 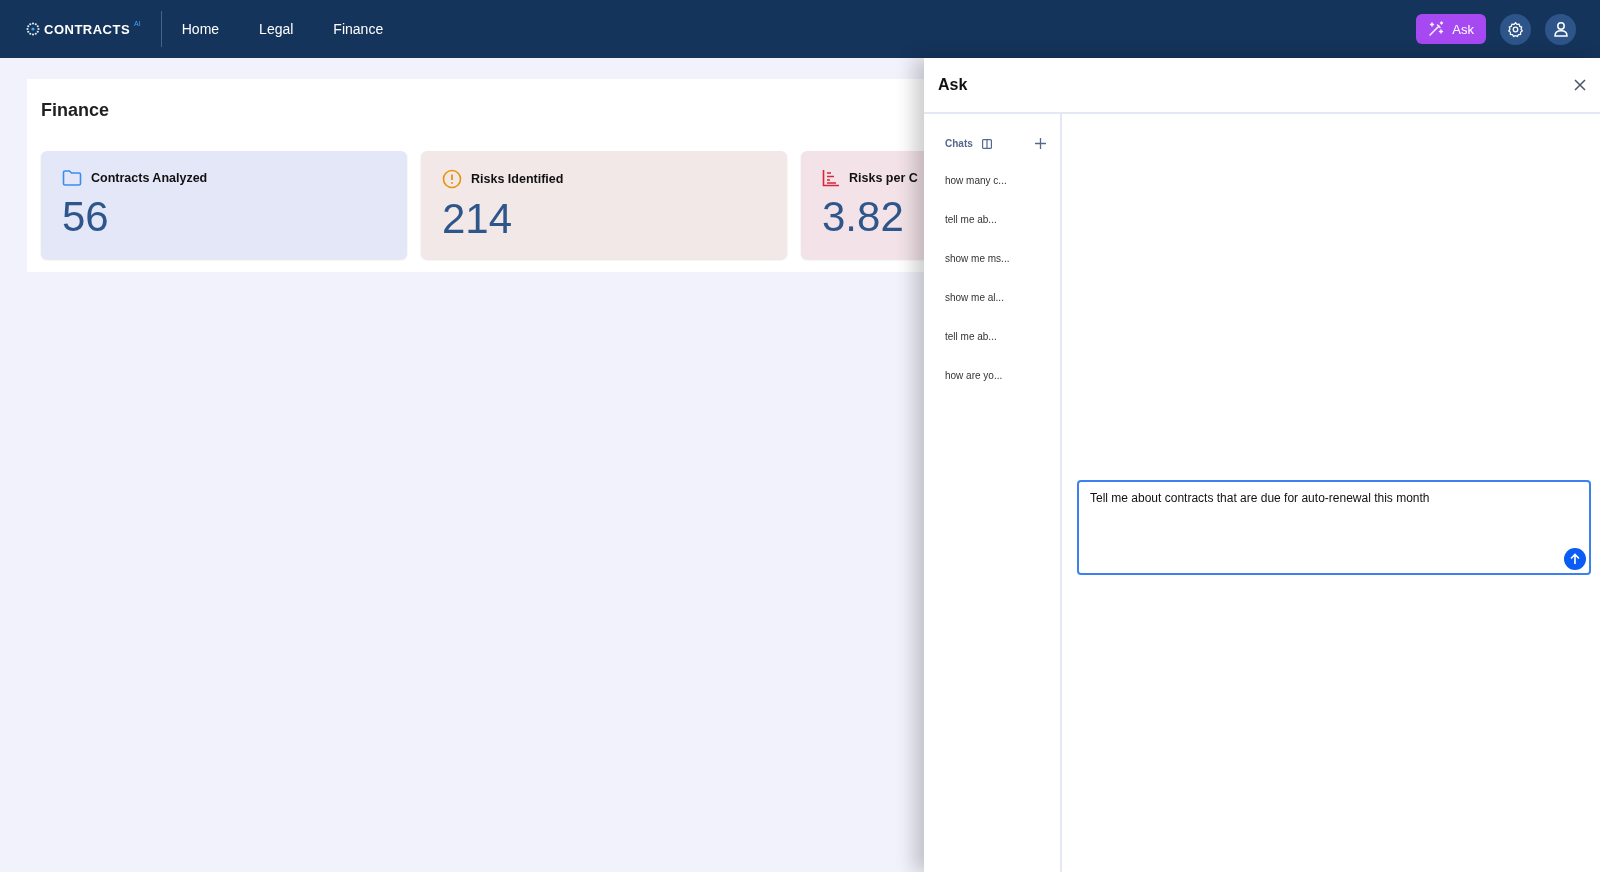 I want to click on nav-link: Home, so click(x=200, y=29).